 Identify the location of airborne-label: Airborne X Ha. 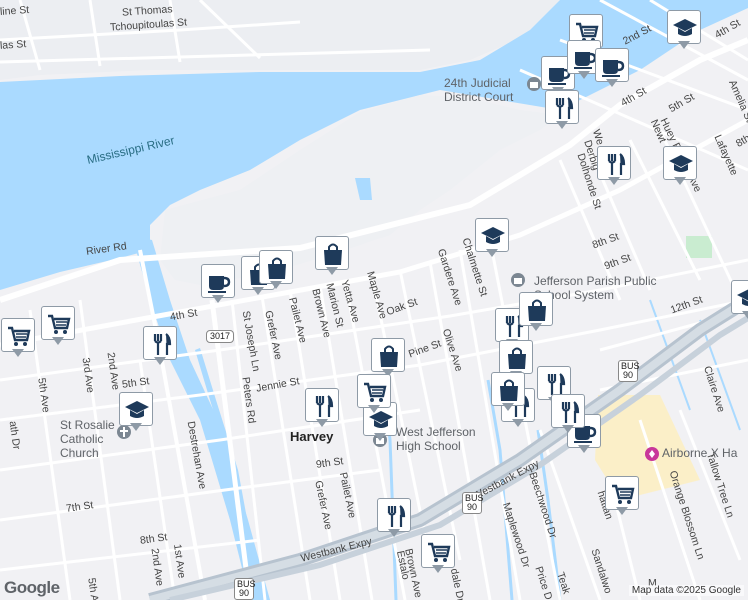
(700, 453).